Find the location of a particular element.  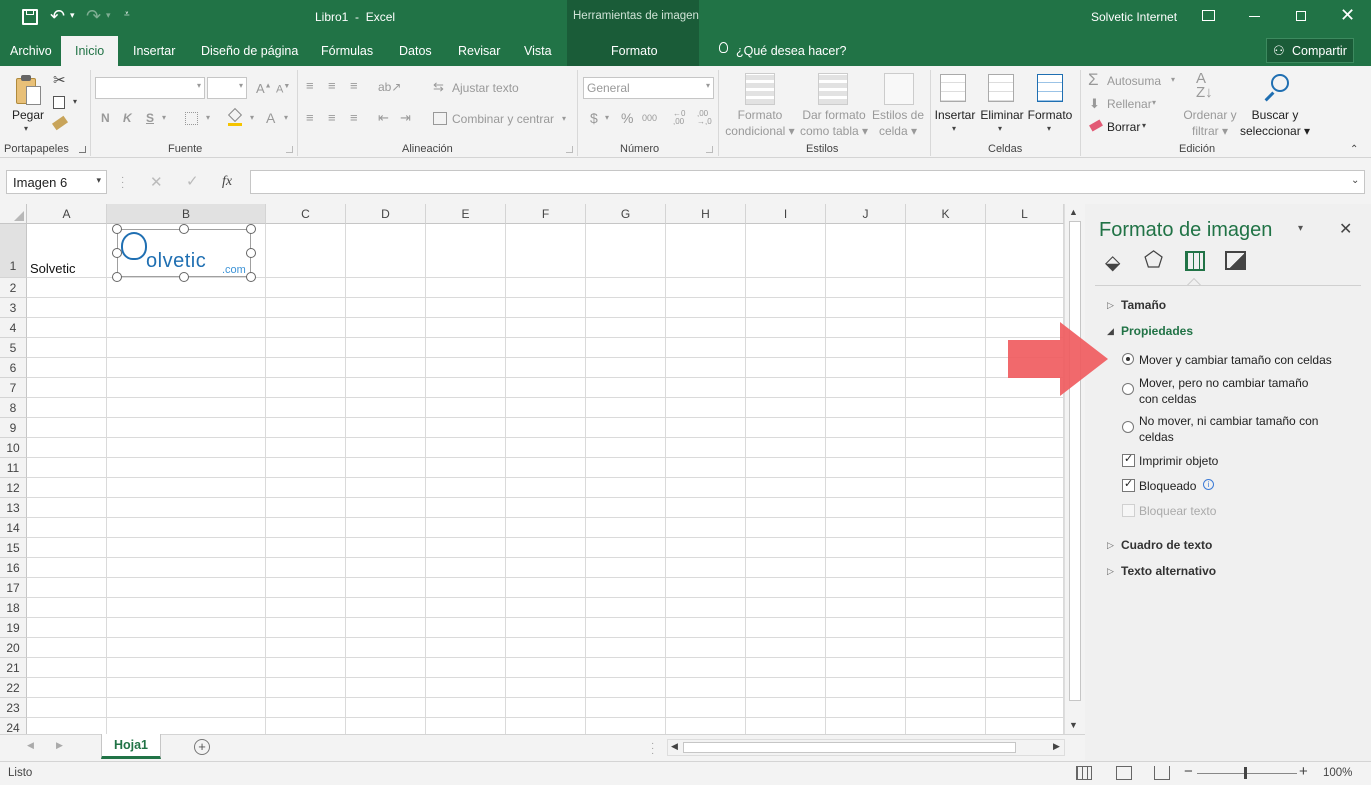

column-header: G is located at coordinates (626, 214).